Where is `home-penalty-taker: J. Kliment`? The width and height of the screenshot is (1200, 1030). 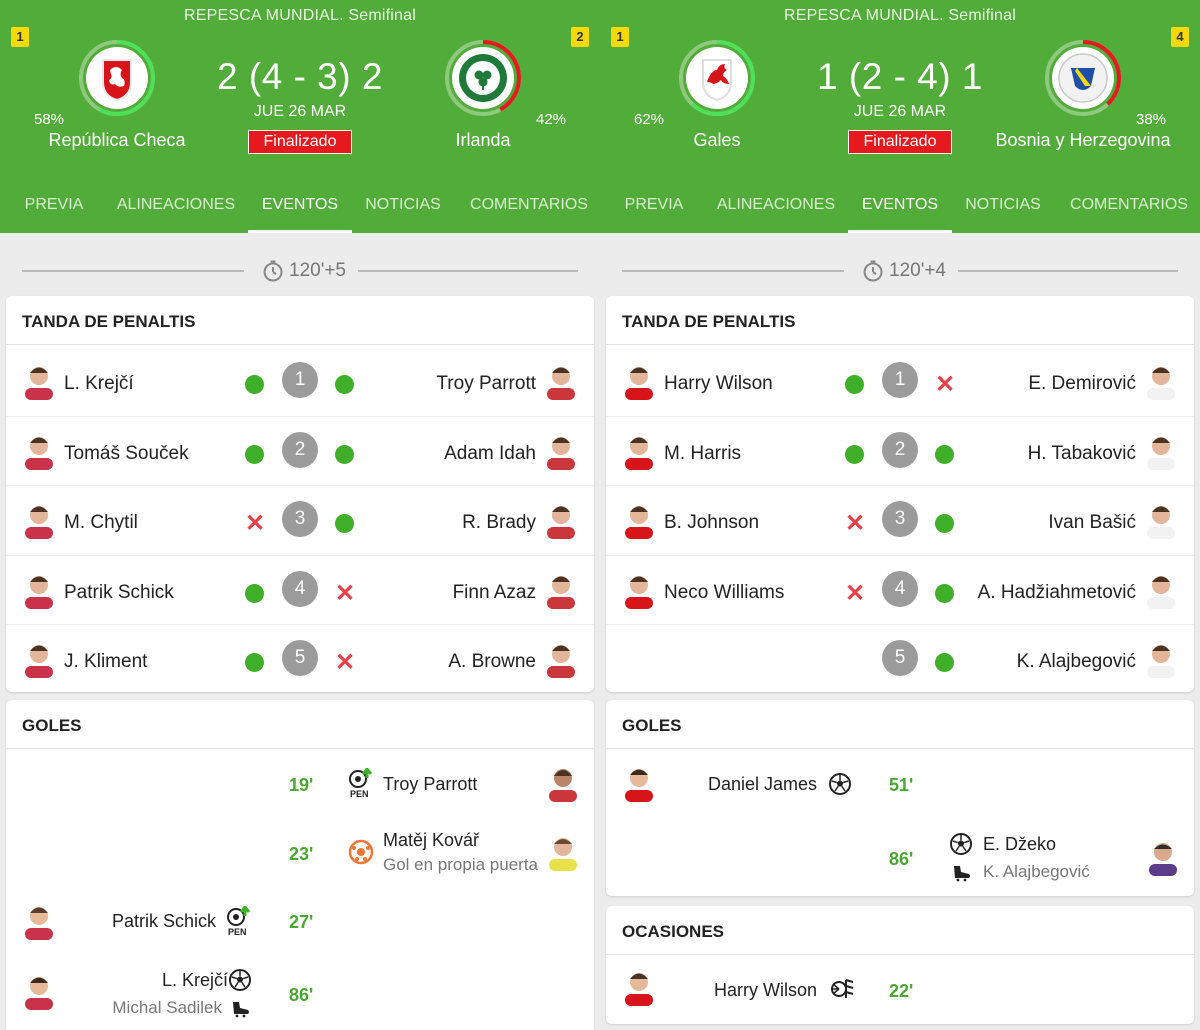
home-penalty-taker: J. Kliment is located at coordinates (105, 662).